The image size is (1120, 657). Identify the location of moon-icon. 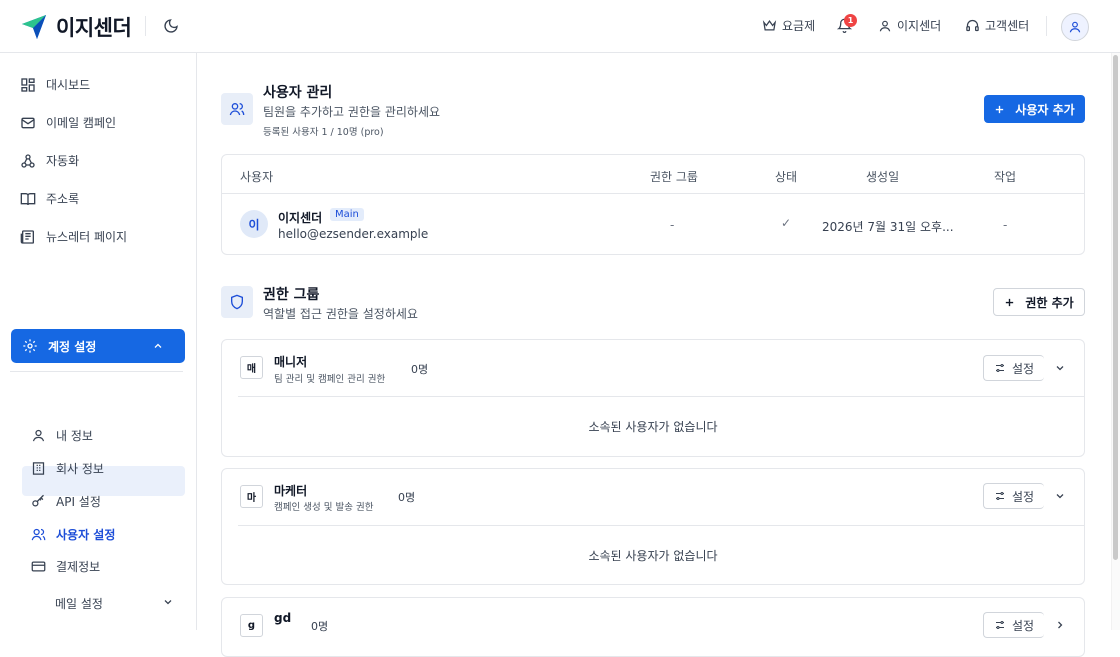
(171, 26).